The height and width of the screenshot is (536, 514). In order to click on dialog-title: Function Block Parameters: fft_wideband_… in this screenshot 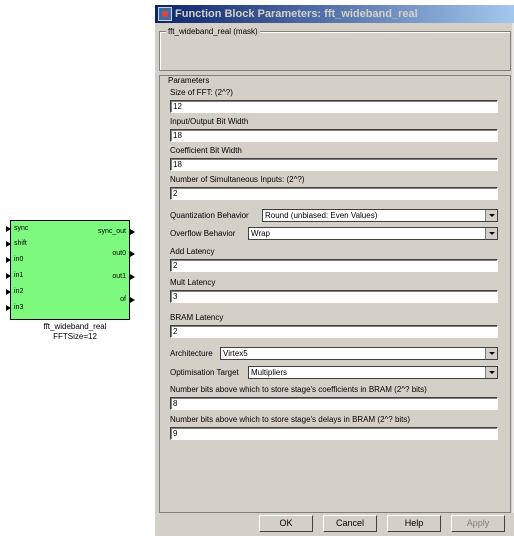, I will do `click(296, 14)`.